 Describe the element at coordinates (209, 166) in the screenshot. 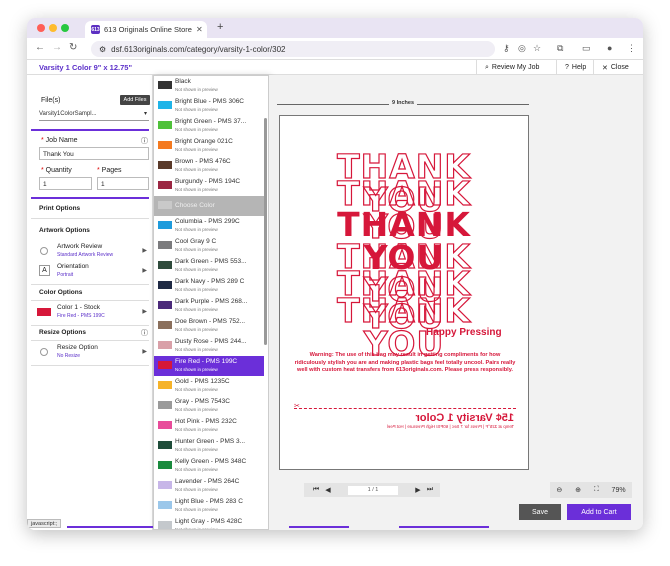

I see `color-option-item: Brown - PMS 476C Not shown in preview` at that location.